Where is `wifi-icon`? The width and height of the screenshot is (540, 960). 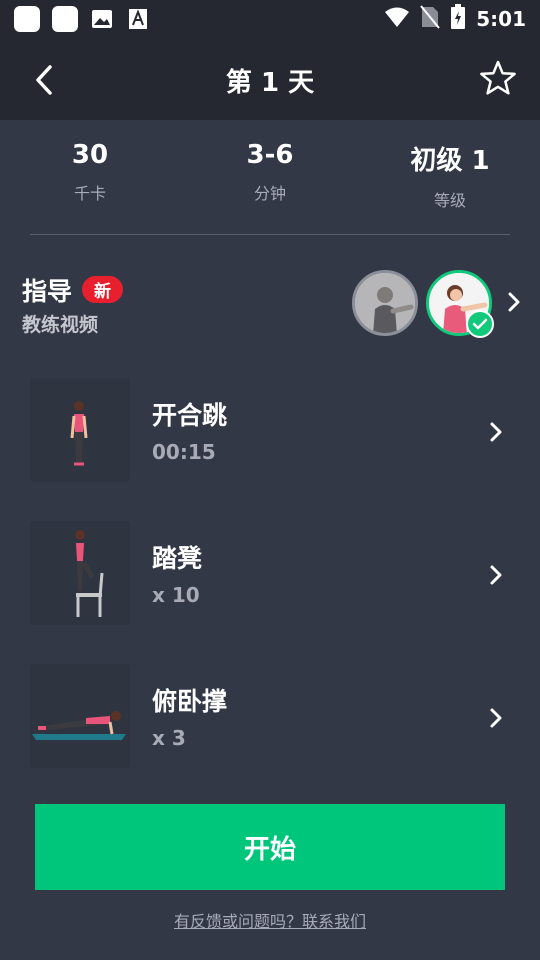 wifi-icon is located at coordinates (397, 19).